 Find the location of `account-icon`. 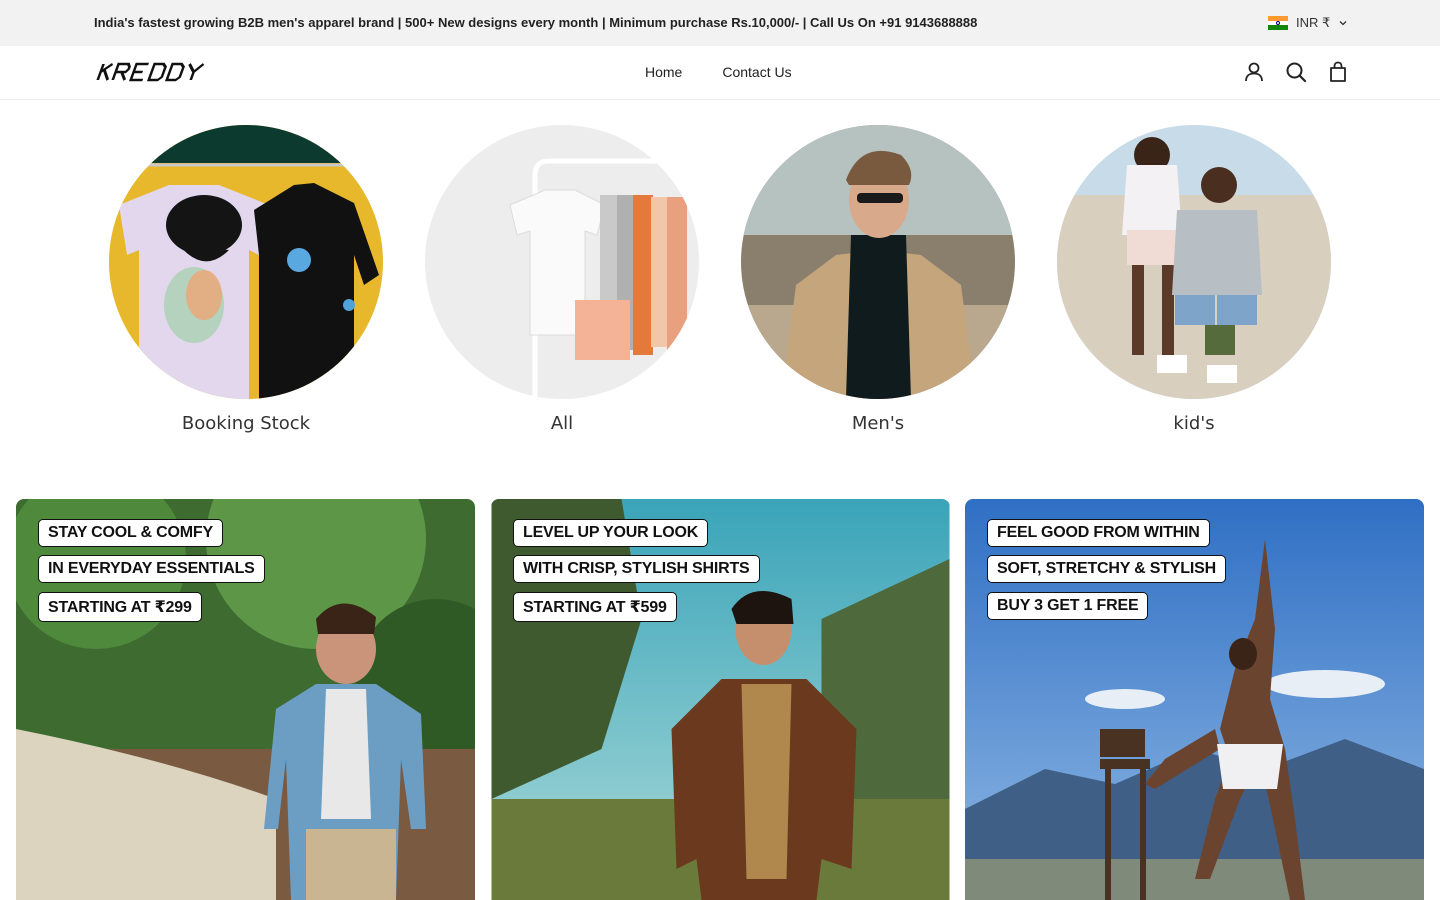

account-icon is located at coordinates (1254, 72).